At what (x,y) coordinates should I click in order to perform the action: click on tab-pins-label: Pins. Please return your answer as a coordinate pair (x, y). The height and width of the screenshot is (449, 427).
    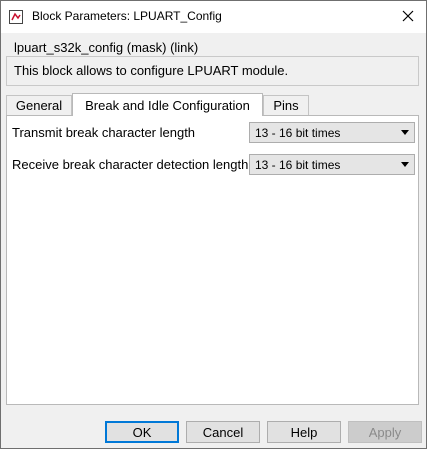
    Looking at the image, I should click on (286, 105).